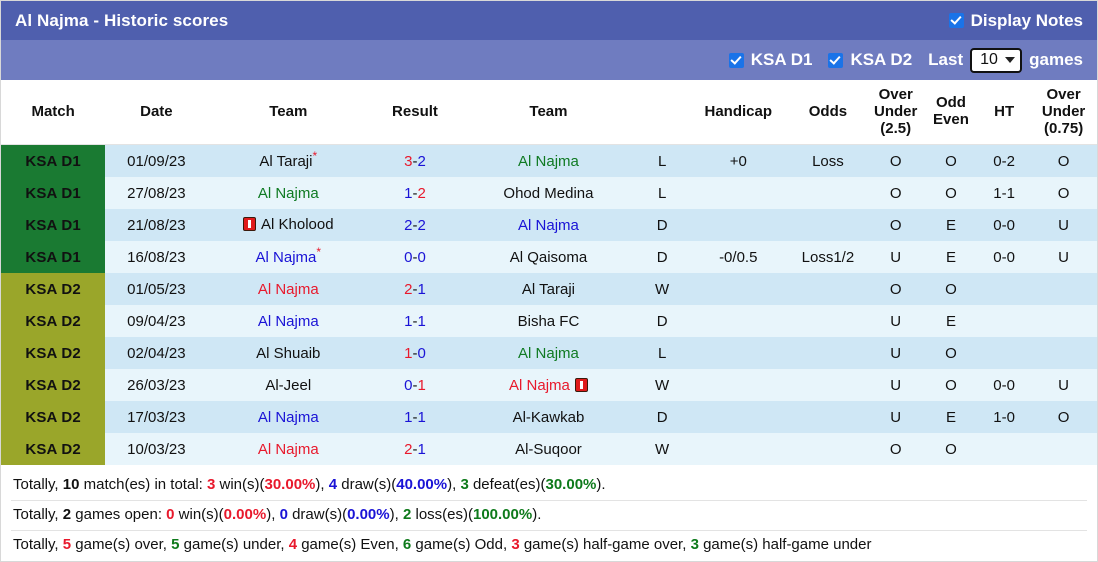 This screenshot has width=1098, height=562. I want to click on result-wdl: D, so click(662, 225).